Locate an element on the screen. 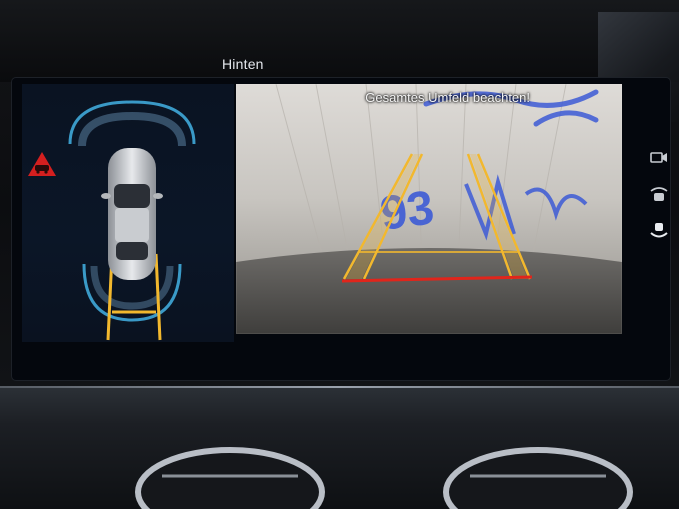 This screenshot has width=679, height=509. guide-line-right is located at coordinates (158, 297).